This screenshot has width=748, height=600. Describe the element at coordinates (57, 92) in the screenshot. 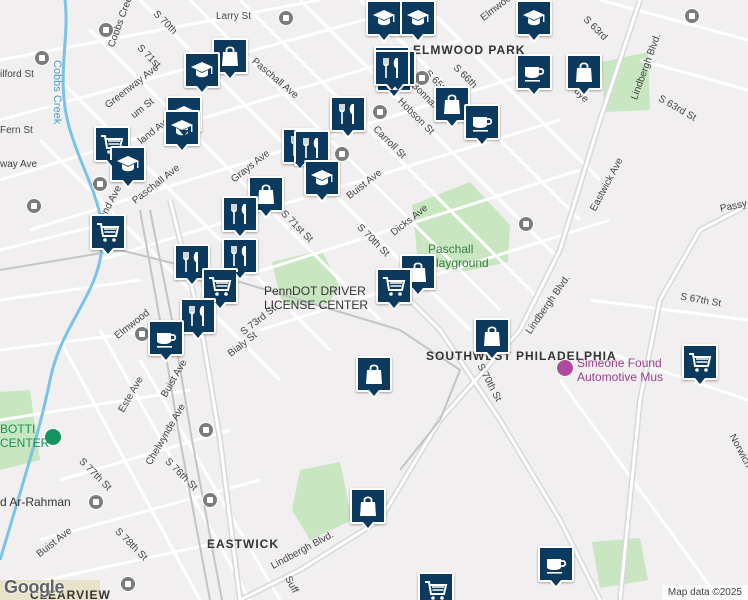

I see `creek-label: Cobbs Creek` at that location.